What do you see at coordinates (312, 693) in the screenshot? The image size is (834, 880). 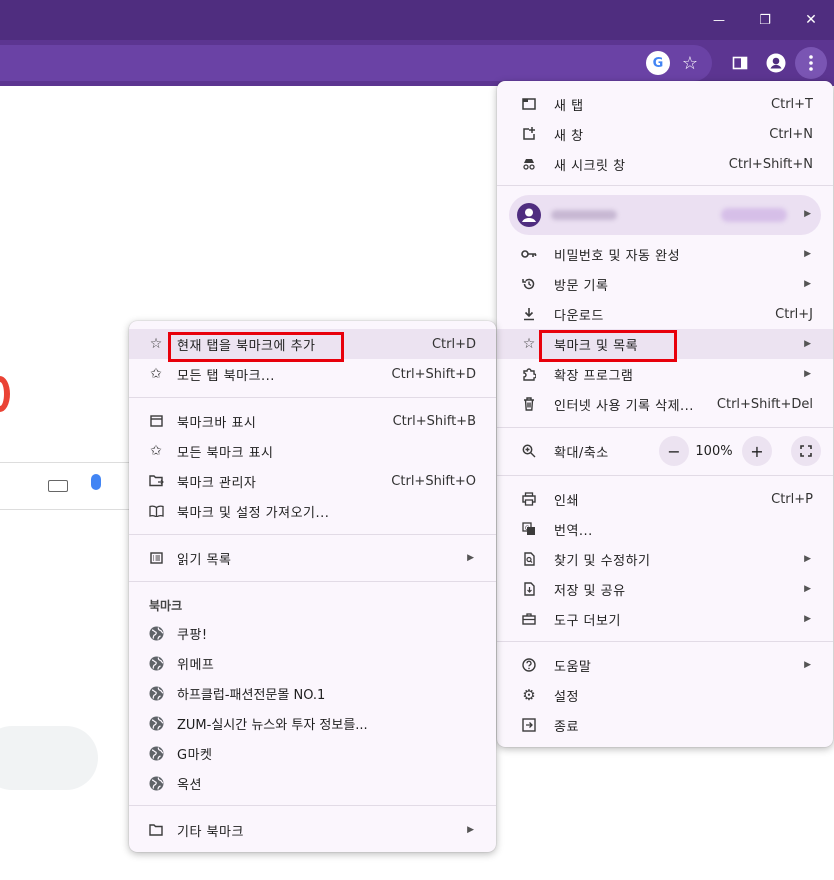 I see `bookmark-item: 하프클럽-패션전문몰 NO.1` at bounding box center [312, 693].